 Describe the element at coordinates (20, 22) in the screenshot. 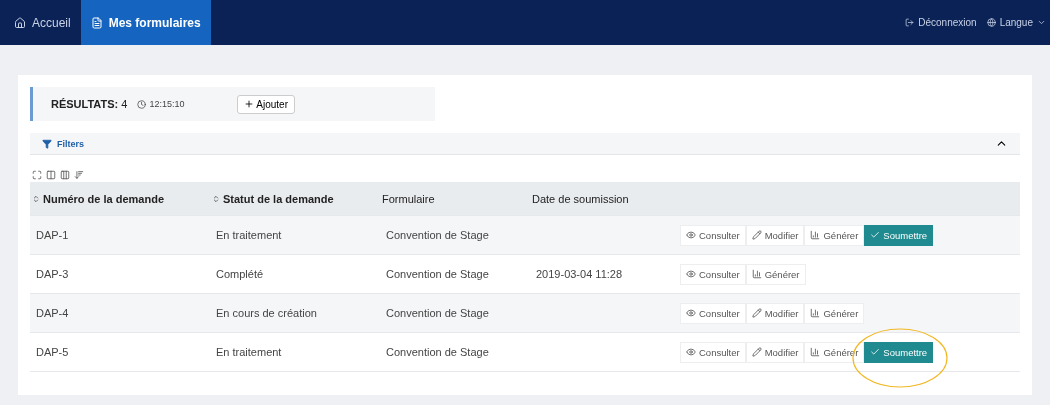

I see `home-icon` at that location.